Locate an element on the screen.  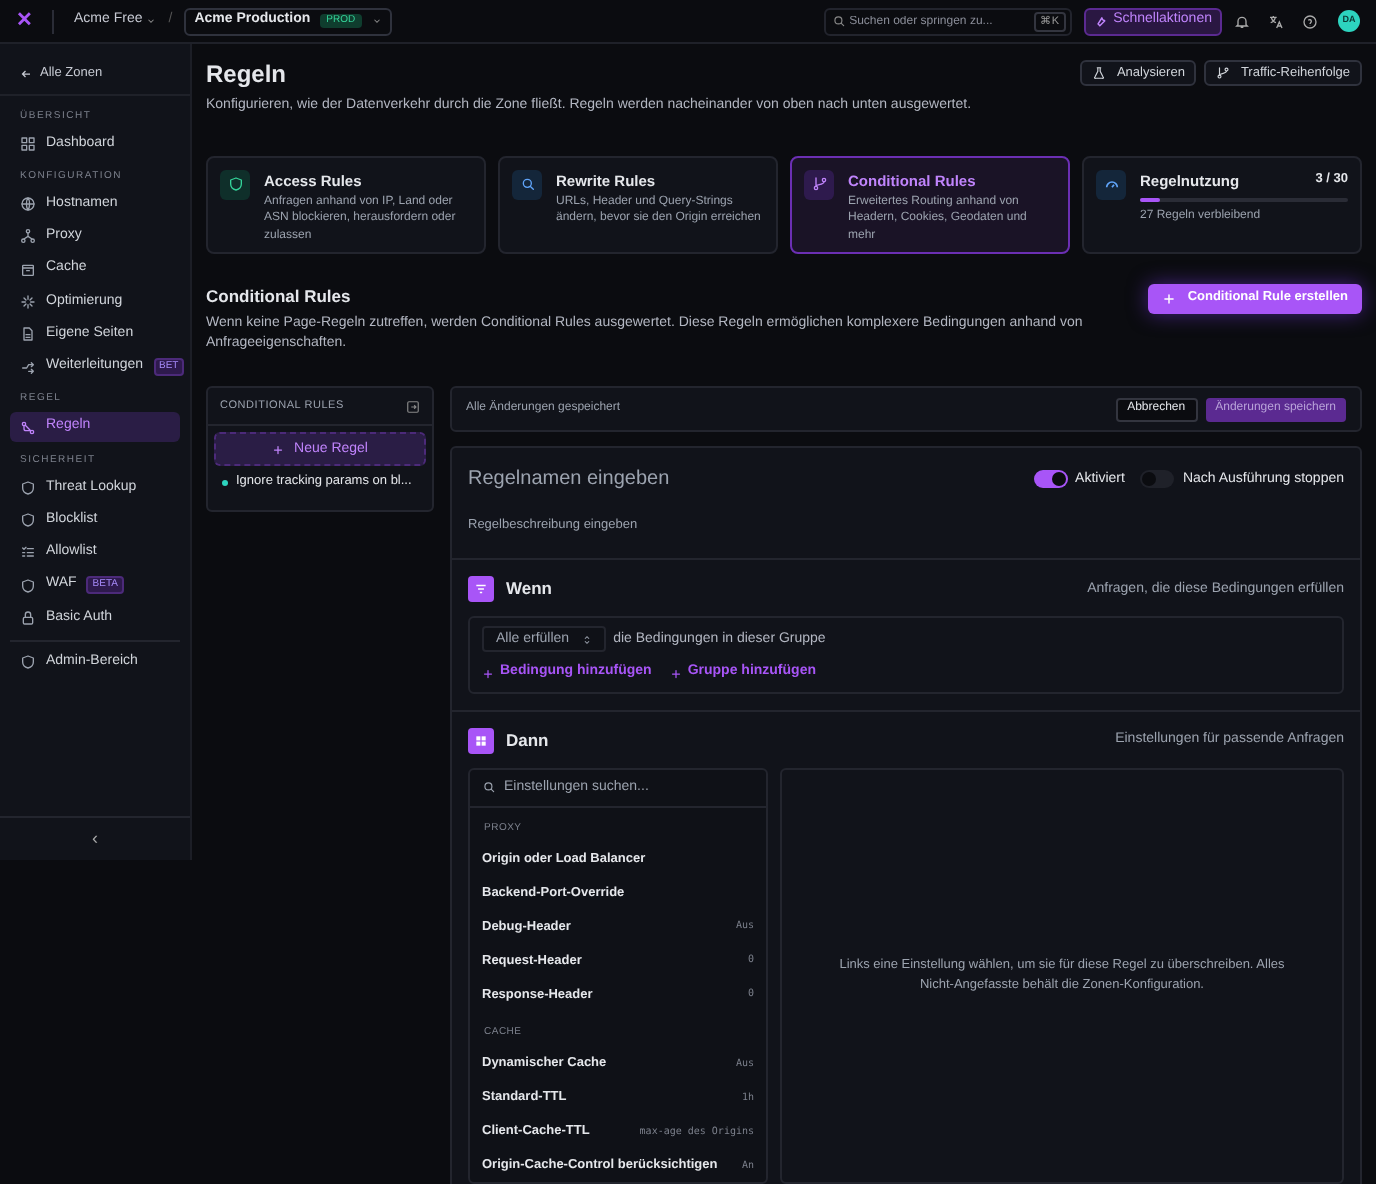
rule-name-field: Regelnamen eingeben is located at coordinates (743, 479).